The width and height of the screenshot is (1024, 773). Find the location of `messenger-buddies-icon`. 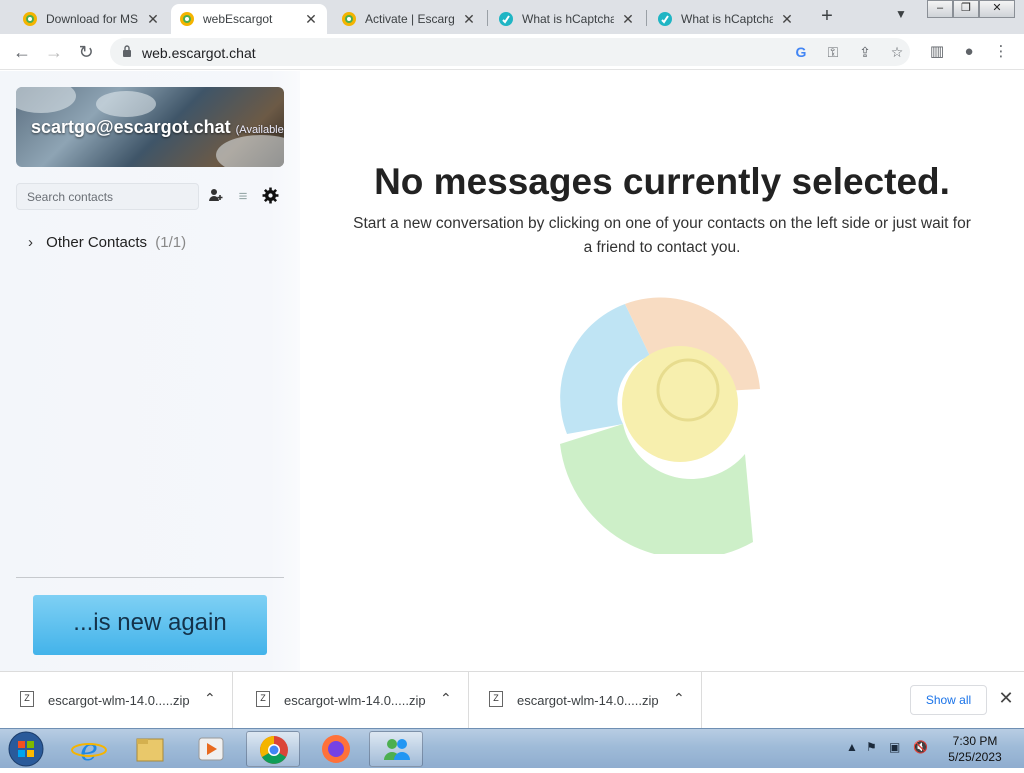

messenger-buddies-icon is located at coordinates (397, 749).